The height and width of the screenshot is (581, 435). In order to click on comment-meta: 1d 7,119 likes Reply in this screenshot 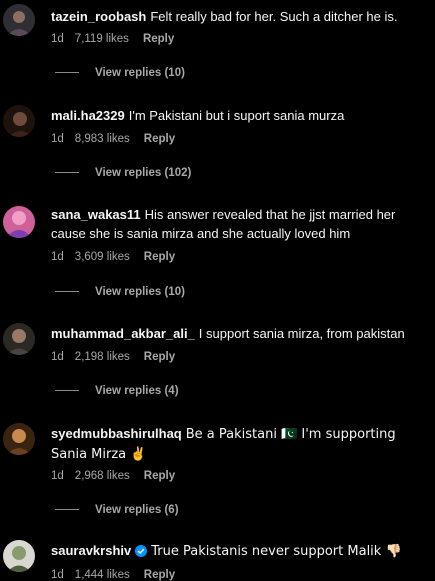, I will do `click(119, 39)`.